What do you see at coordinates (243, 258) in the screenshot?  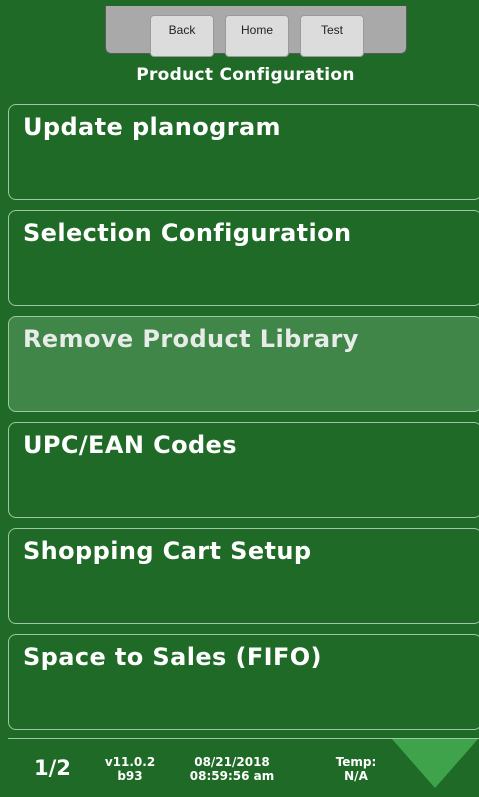 I see `menu-item-selection-configuration: Selection Configuration` at bounding box center [243, 258].